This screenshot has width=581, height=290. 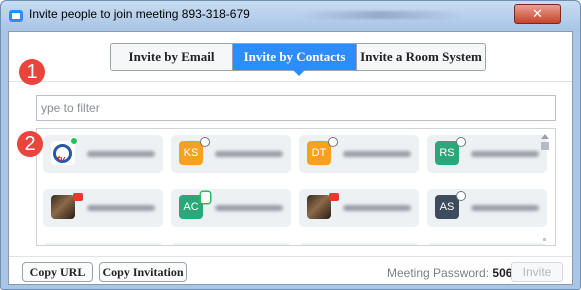 What do you see at coordinates (191, 153) in the screenshot?
I see `avatar: KS` at bounding box center [191, 153].